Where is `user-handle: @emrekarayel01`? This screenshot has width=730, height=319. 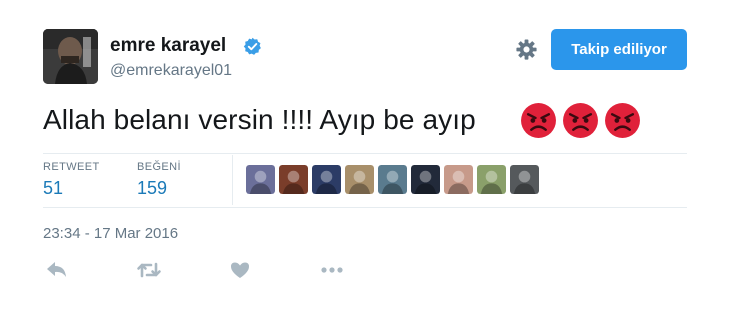 user-handle: @emrekarayel01 is located at coordinates (171, 71).